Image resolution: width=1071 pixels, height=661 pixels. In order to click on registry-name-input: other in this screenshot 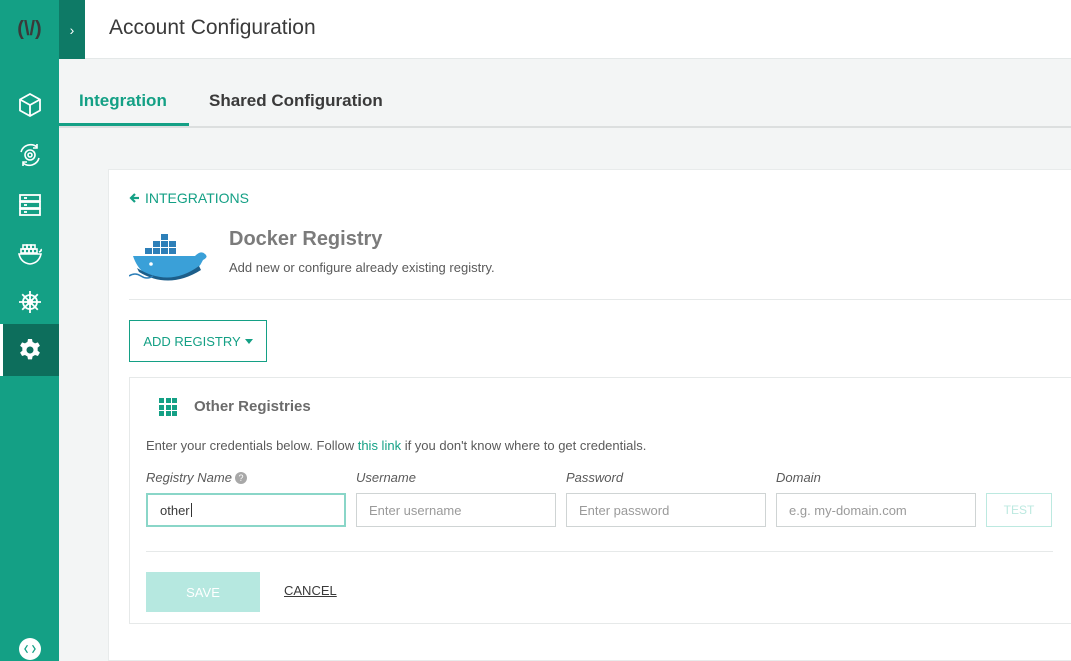, I will do `click(246, 510)`.